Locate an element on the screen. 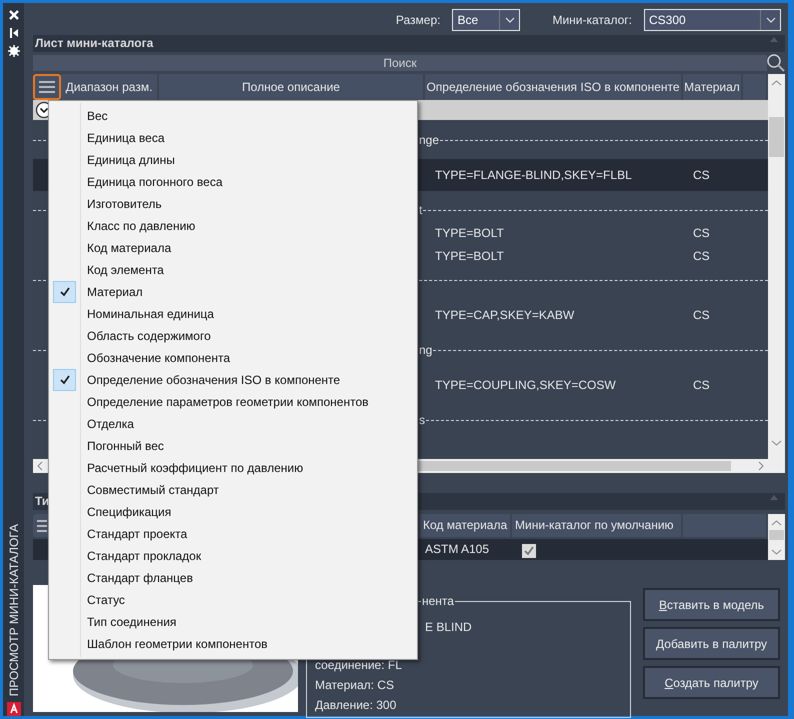 Image resolution: width=794 pixels, height=719 pixels. group-label: ng is located at coordinates (426, 350).